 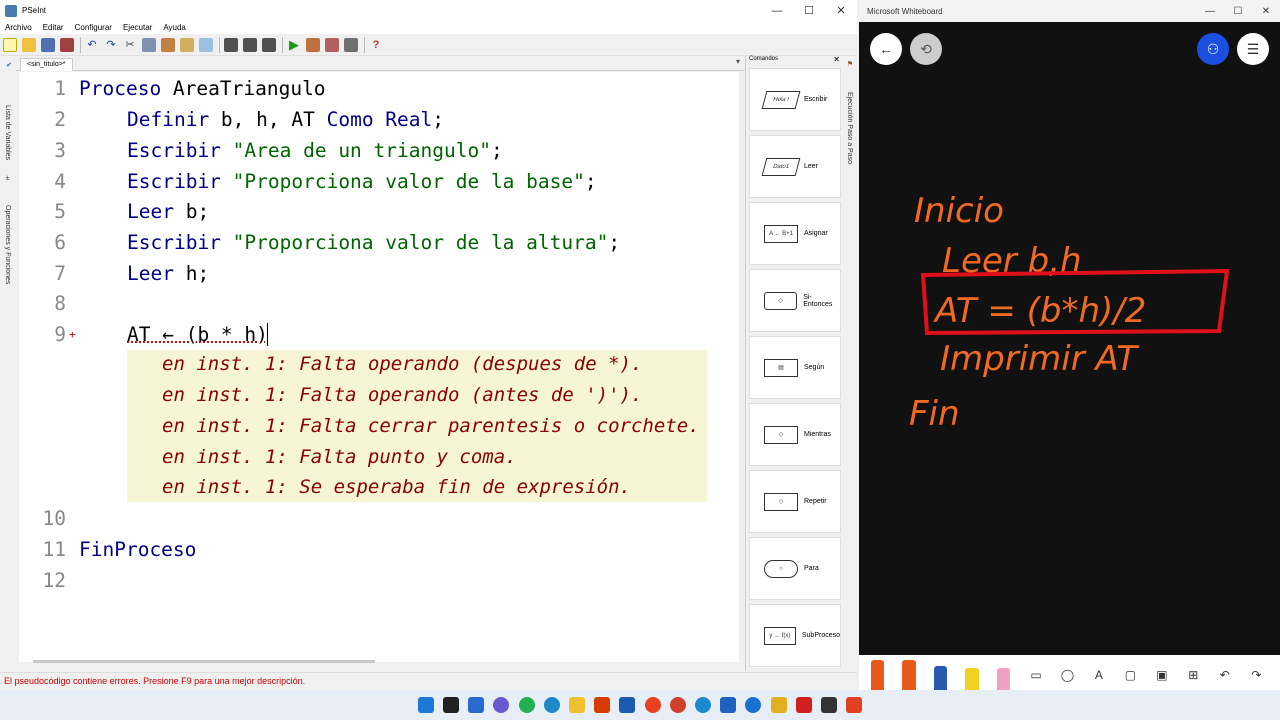 I want to click on help-icon: ?, so click(x=376, y=45).